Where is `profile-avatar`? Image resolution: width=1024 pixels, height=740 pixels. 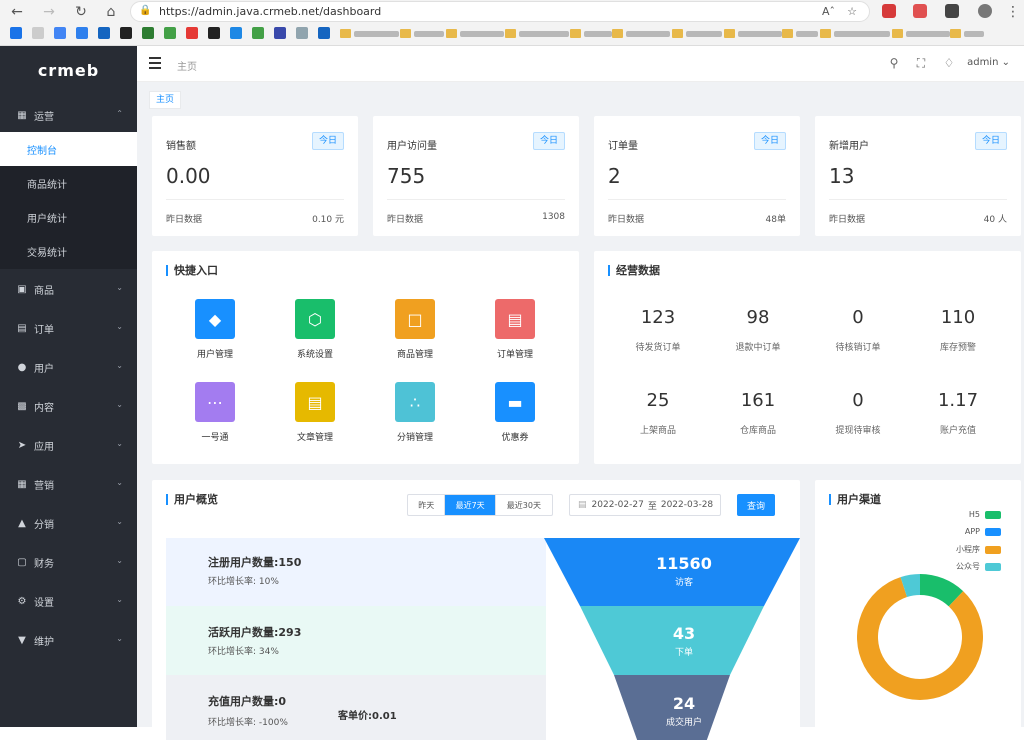 profile-avatar is located at coordinates (985, 11).